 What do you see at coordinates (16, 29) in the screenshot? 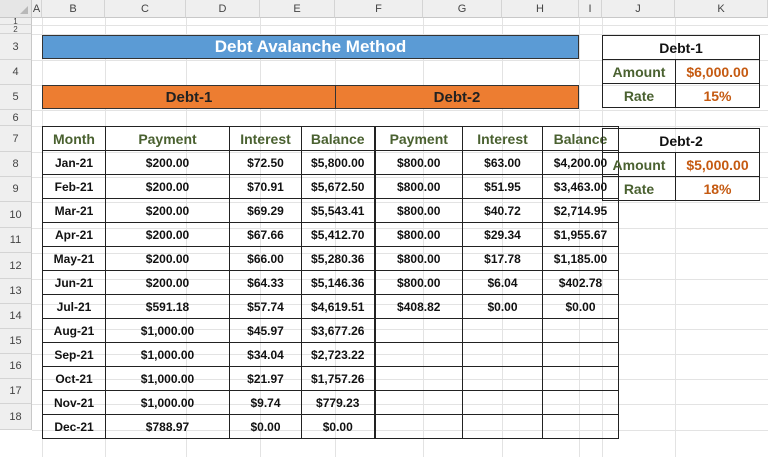
I see `row-header-2: 2` at bounding box center [16, 29].